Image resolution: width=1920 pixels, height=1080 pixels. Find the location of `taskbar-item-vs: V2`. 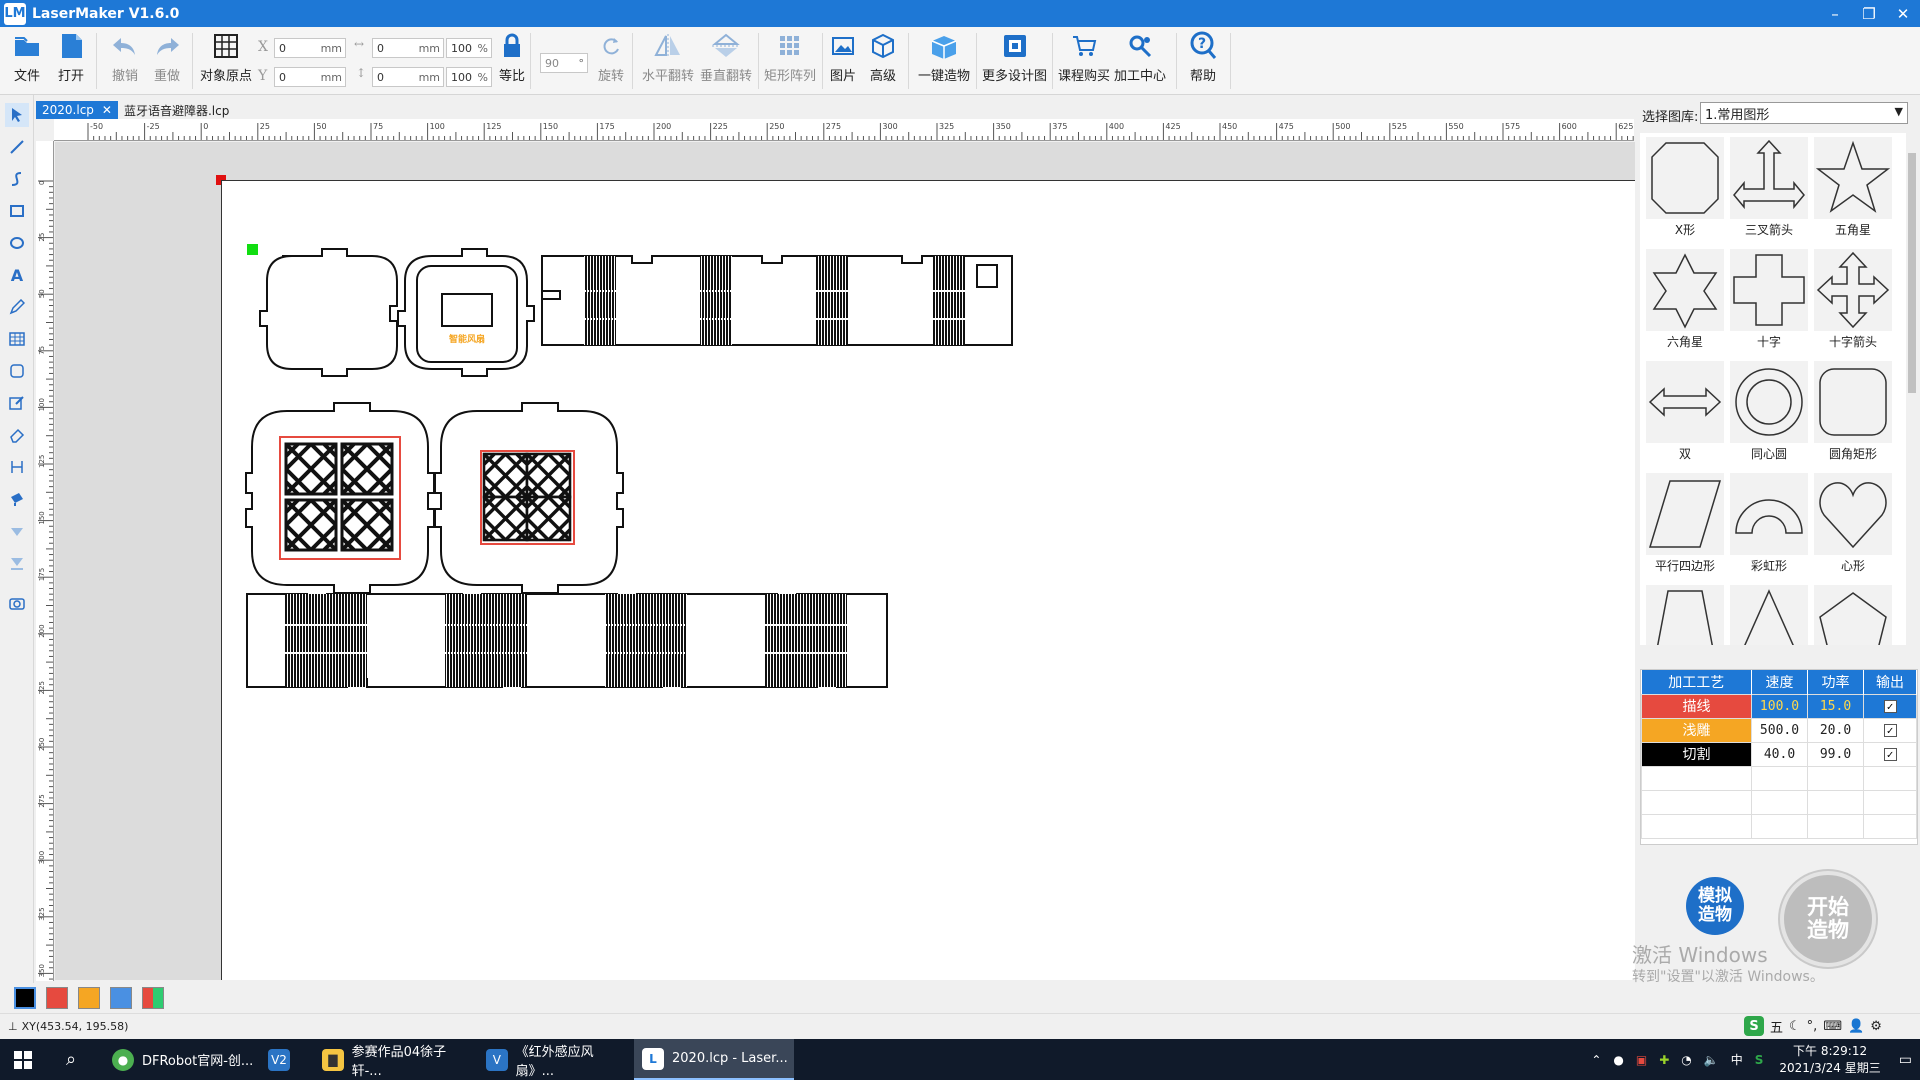

taskbar-item-vs: V2 is located at coordinates (285, 1059).